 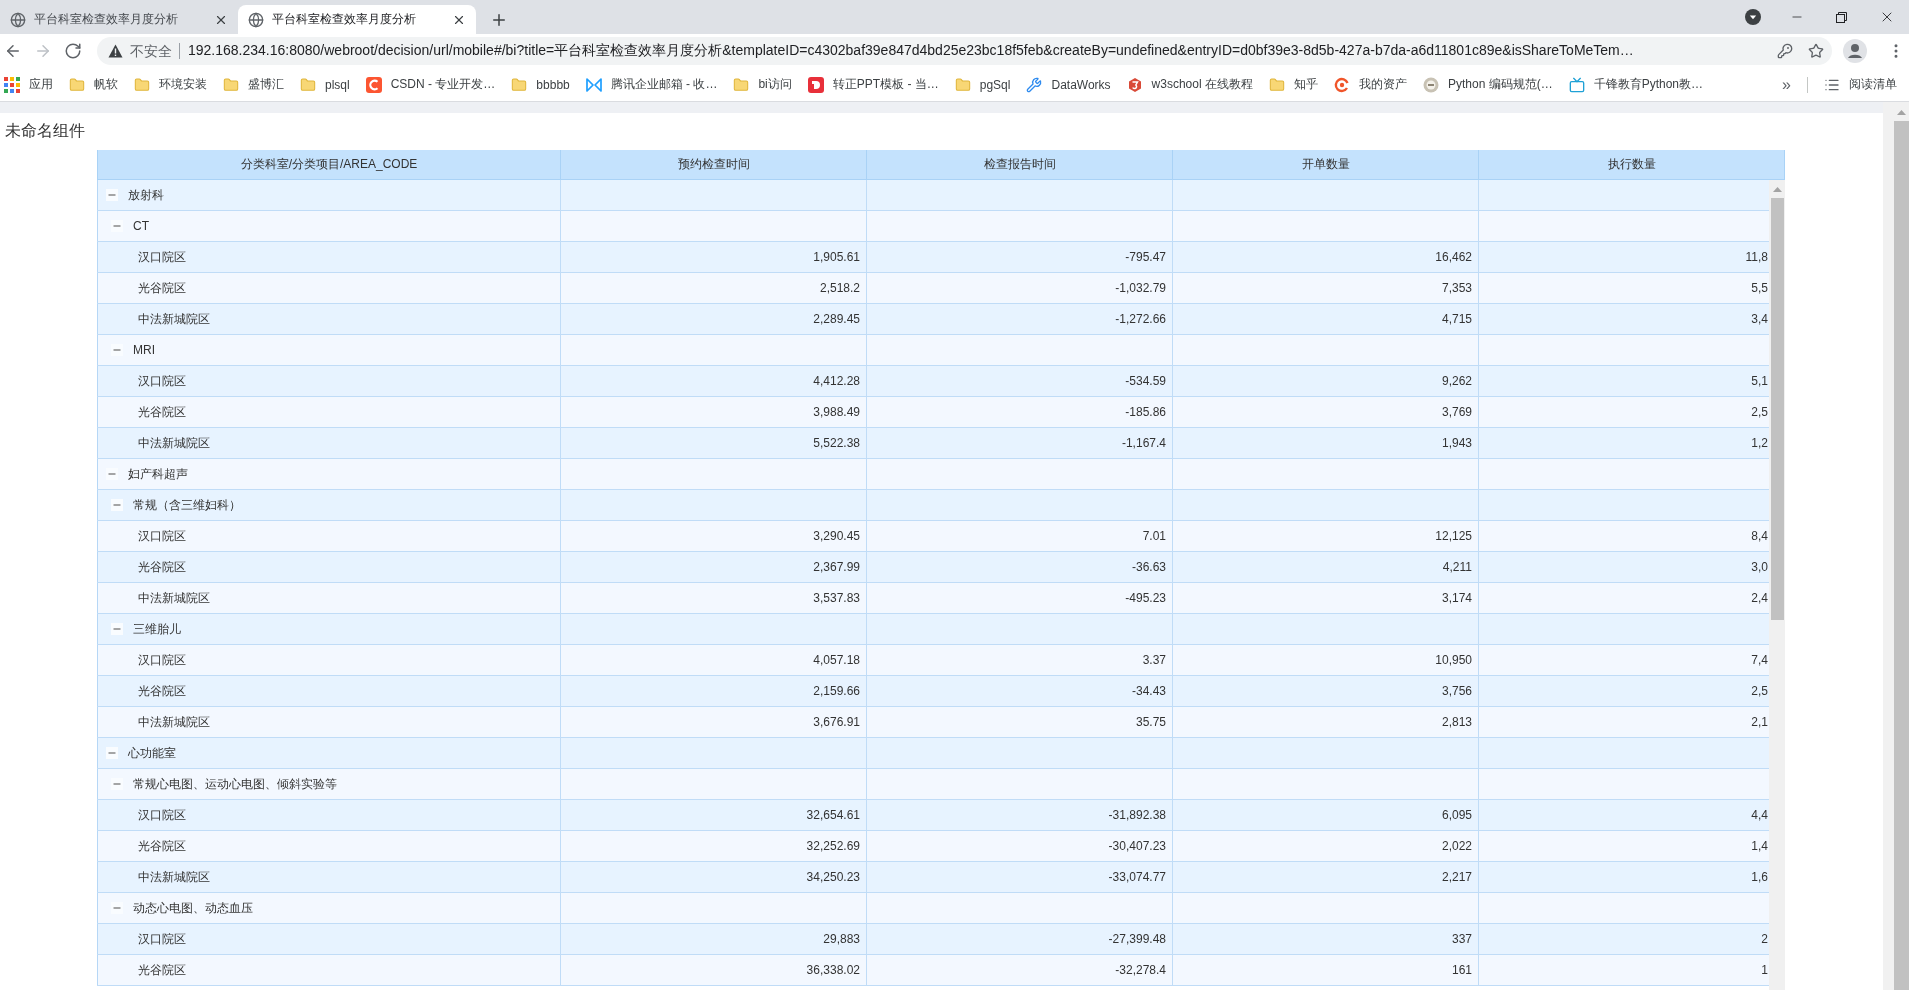 What do you see at coordinates (933, 443) in the screenshot?
I see `table-row: 中法新城院区 5,522.38 -1,167.4 1,943 1,2` at bounding box center [933, 443].